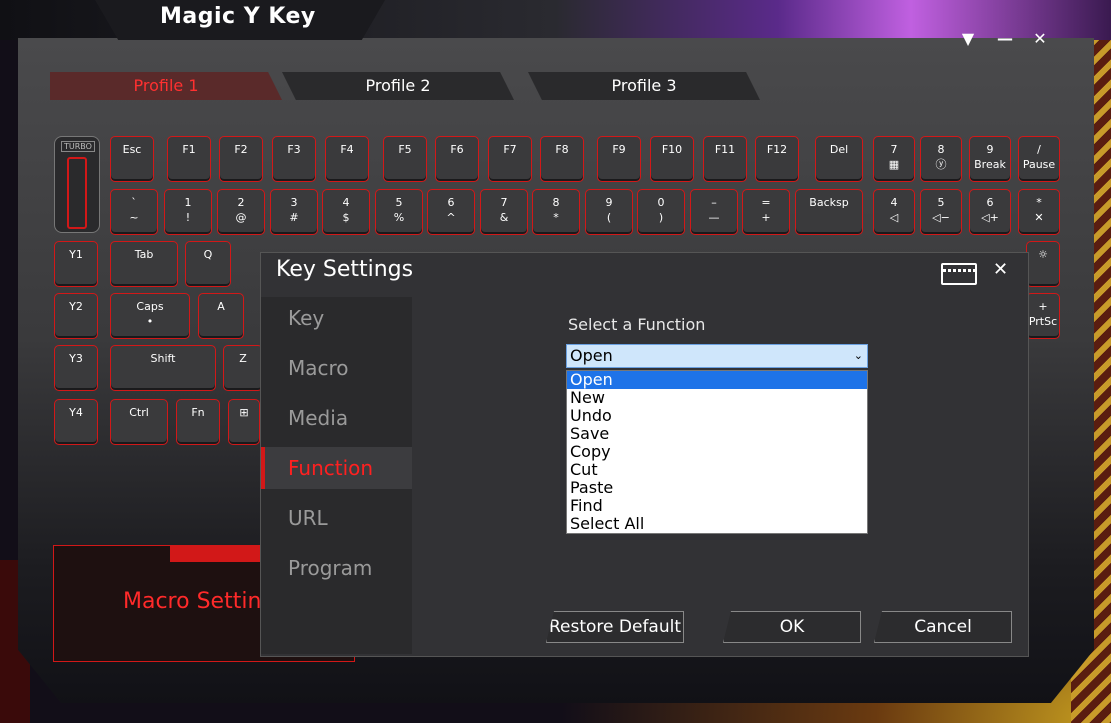  Describe the element at coordinates (717, 524) in the screenshot. I see `option-select-all: Select All` at that location.